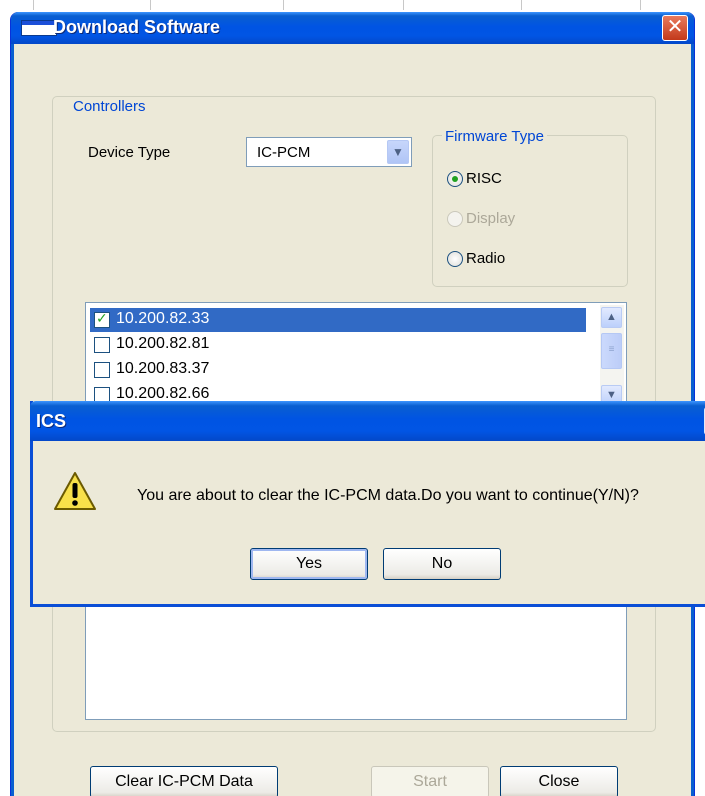  What do you see at coordinates (309, 564) in the screenshot?
I see `yes-button: Yes` at bounding box center [309, 564].